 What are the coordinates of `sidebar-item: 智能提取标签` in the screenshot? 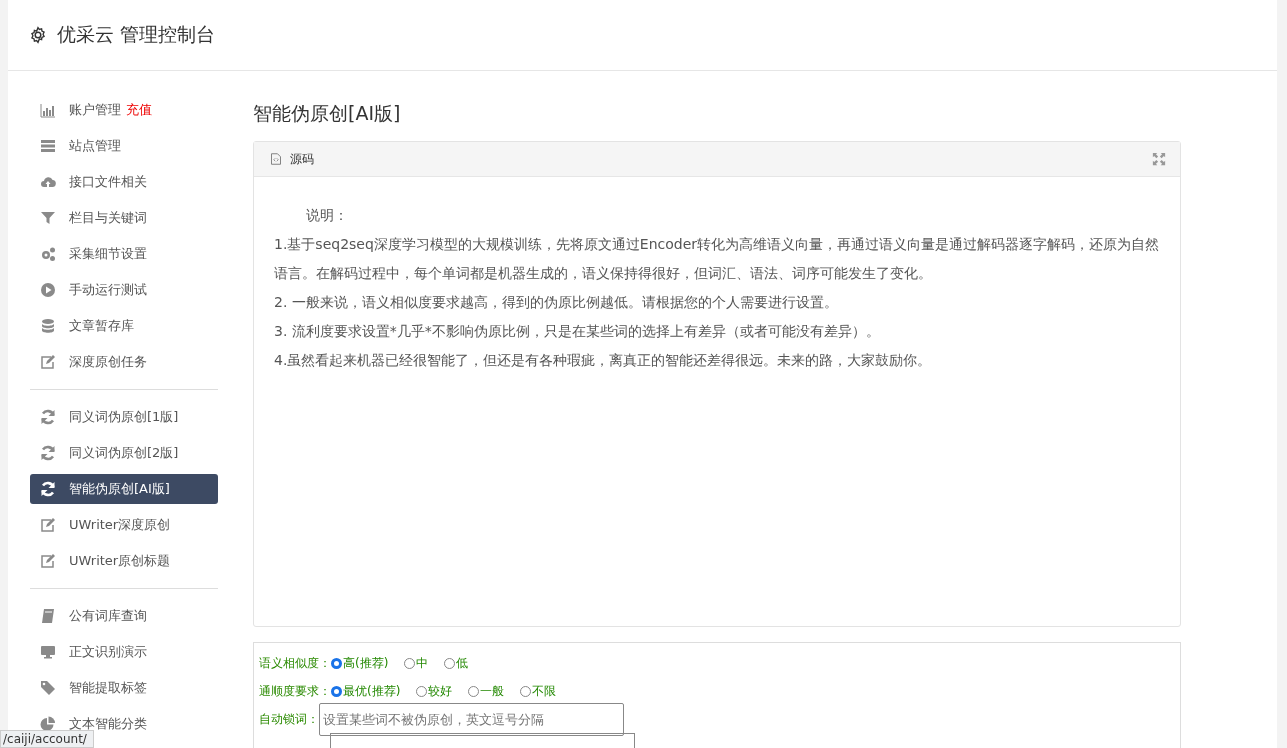 It's located at (124, 688).